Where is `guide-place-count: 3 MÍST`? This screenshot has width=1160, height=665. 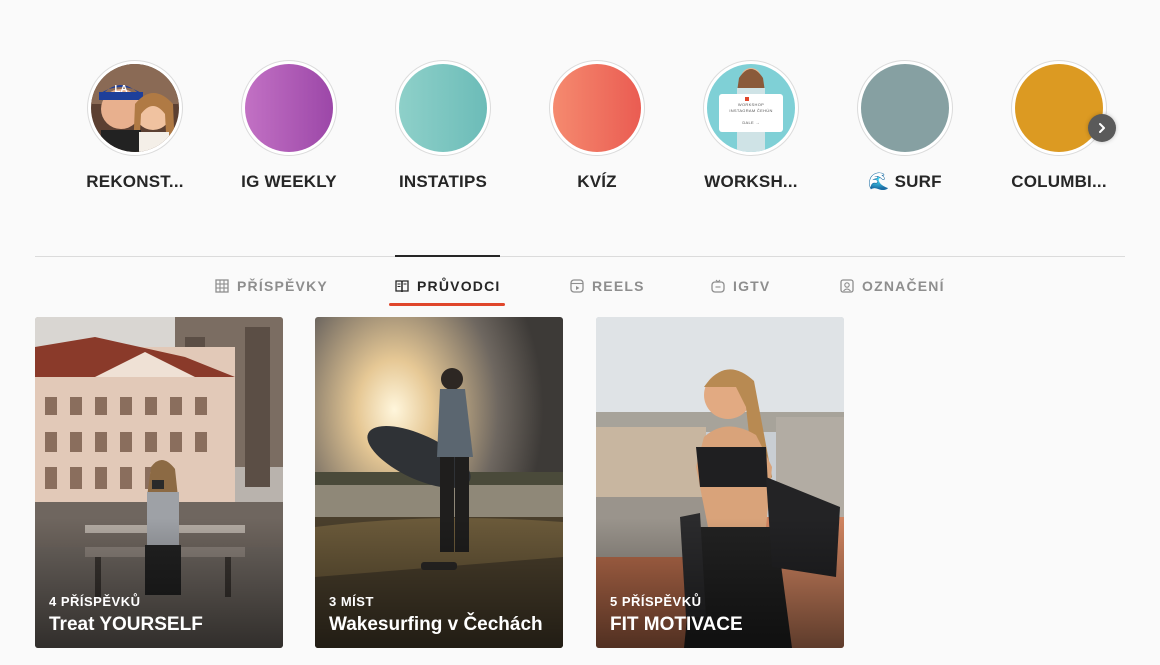 guide-place-count: 3 MÍST is located at coordinates (351, 601).